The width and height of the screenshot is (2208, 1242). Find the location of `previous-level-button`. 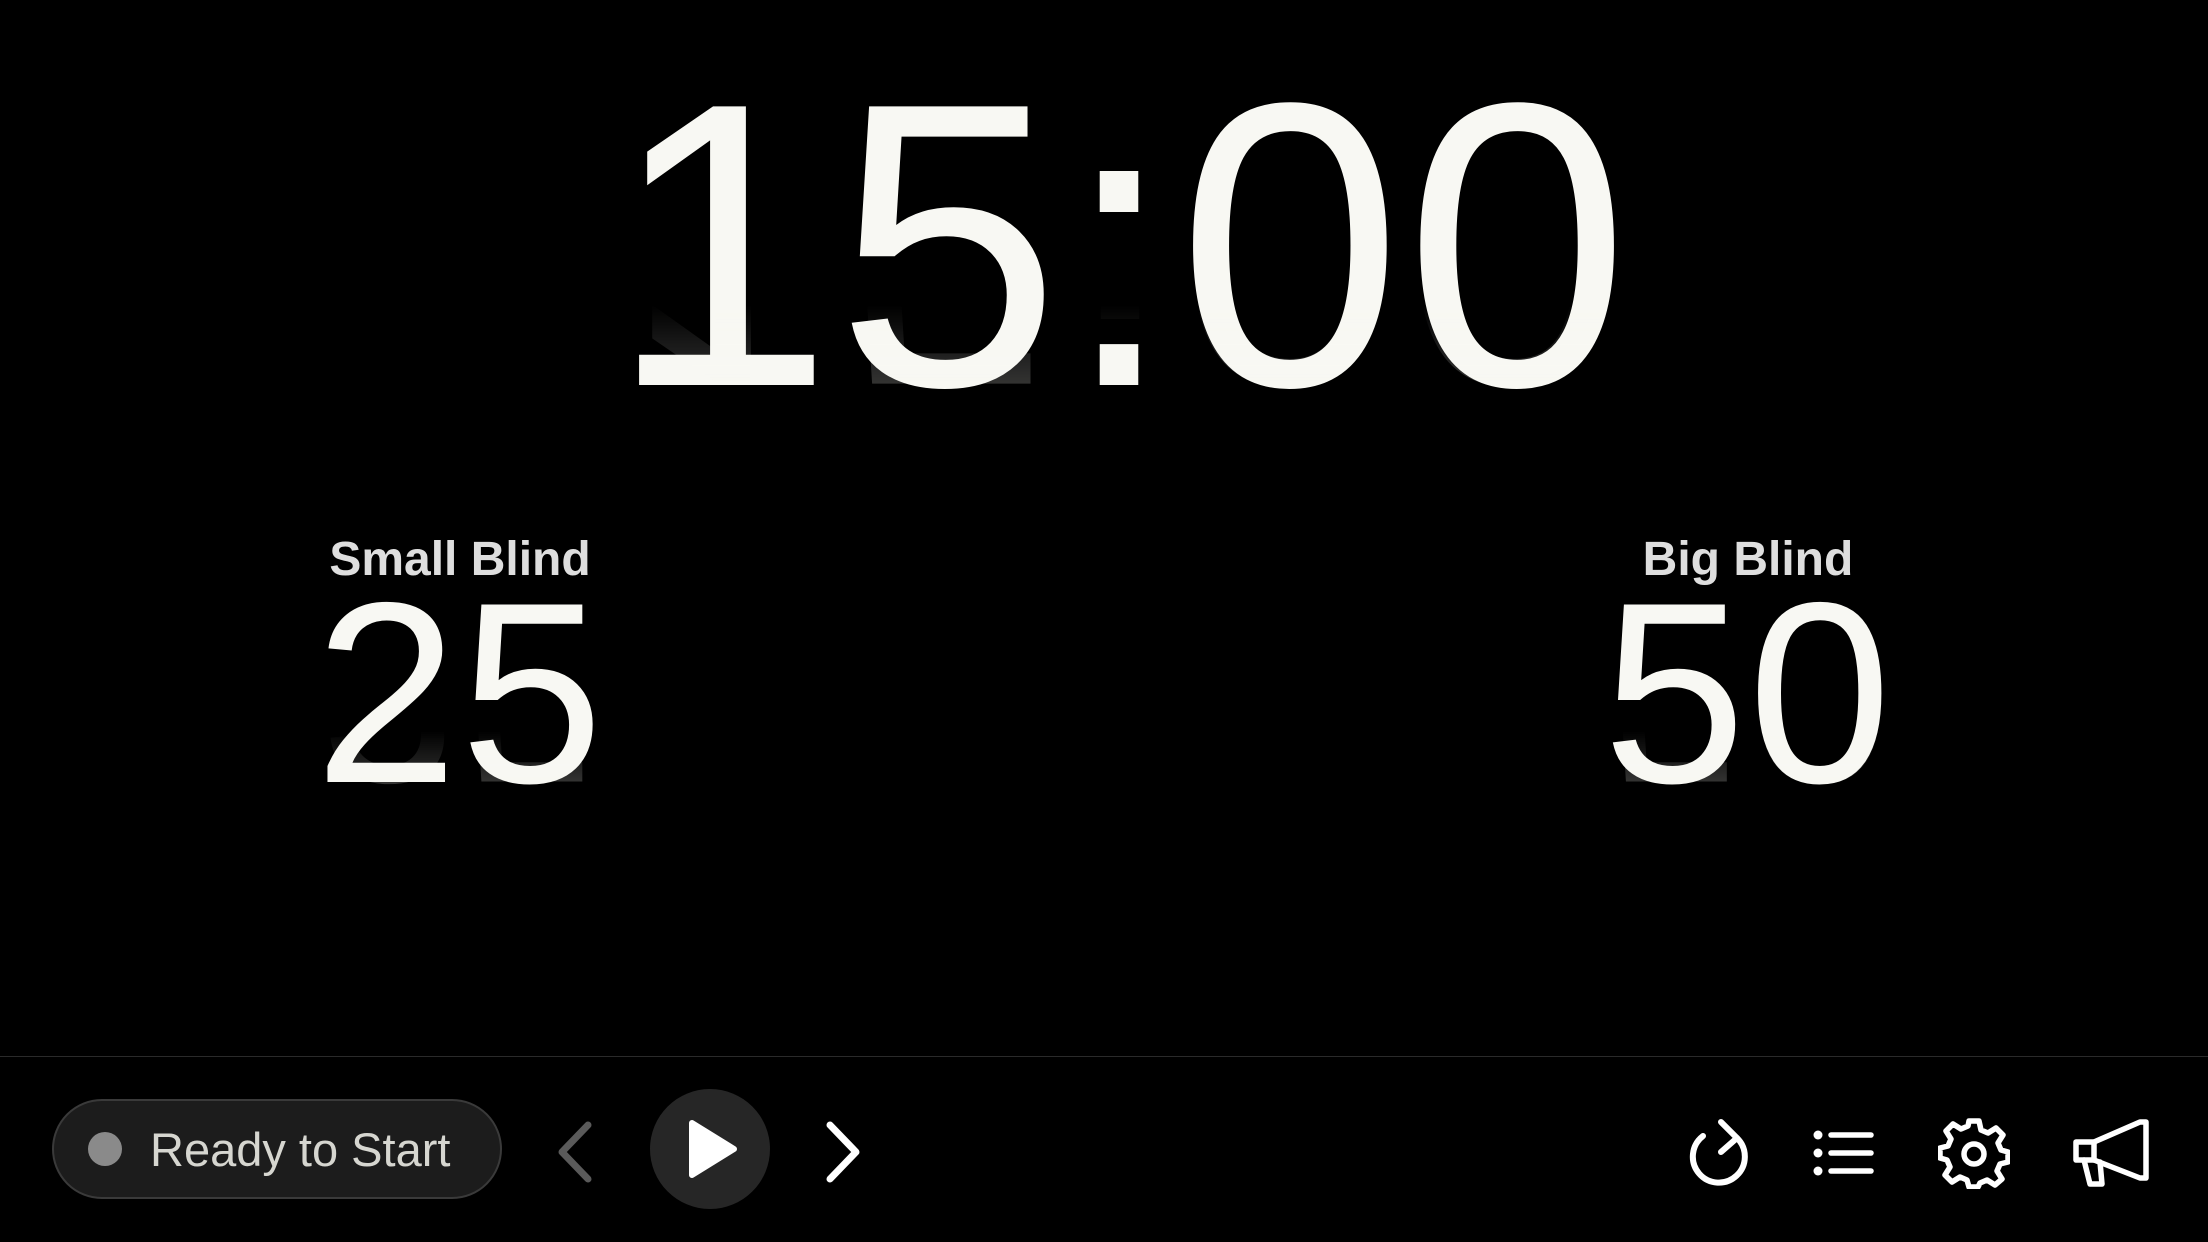

previous-level-button is located at coordinates (575, 1152).